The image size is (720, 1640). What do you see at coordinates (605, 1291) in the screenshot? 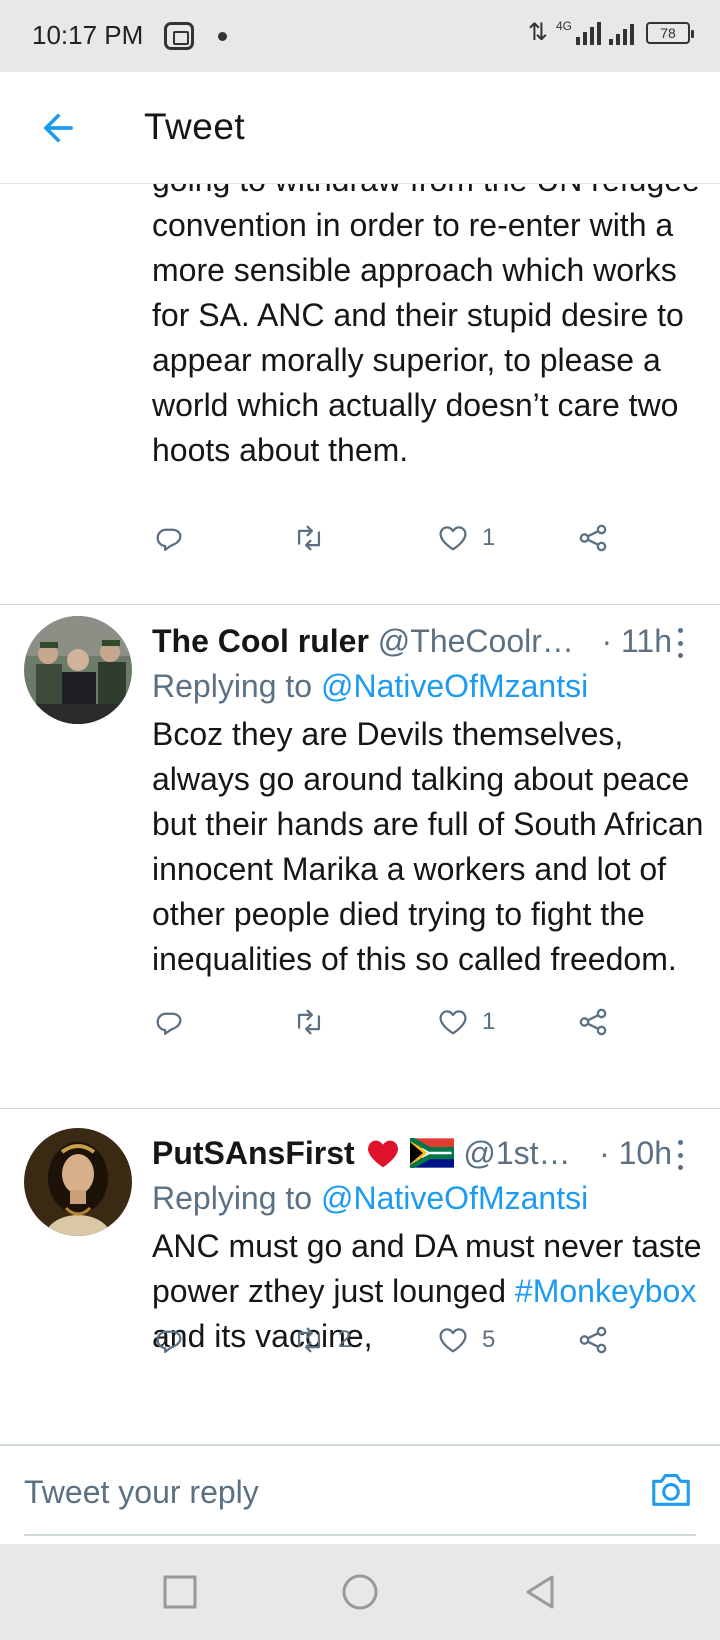
I see `hashtag-link: #Monkeybox` at bounding box center [605, 1291].